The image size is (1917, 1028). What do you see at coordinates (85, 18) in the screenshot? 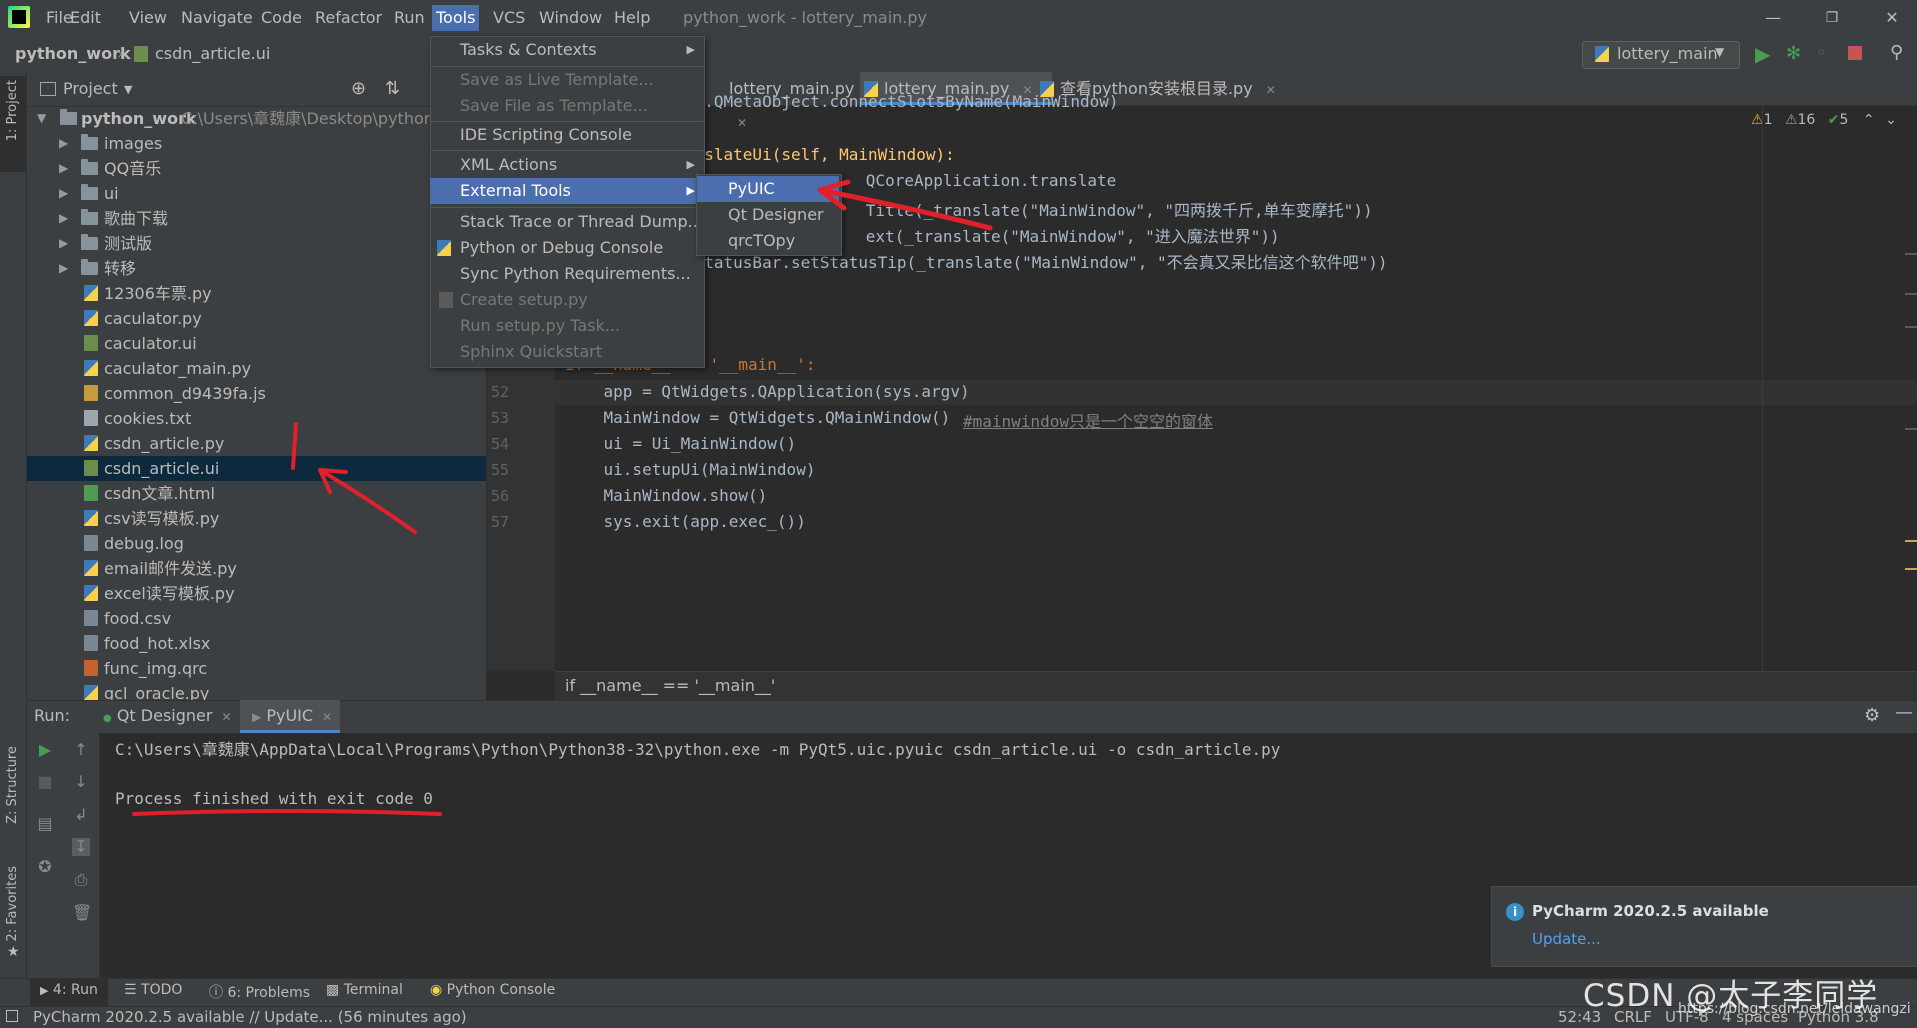
I see `menu-edit: Edit` at bounding box center [85, 18].